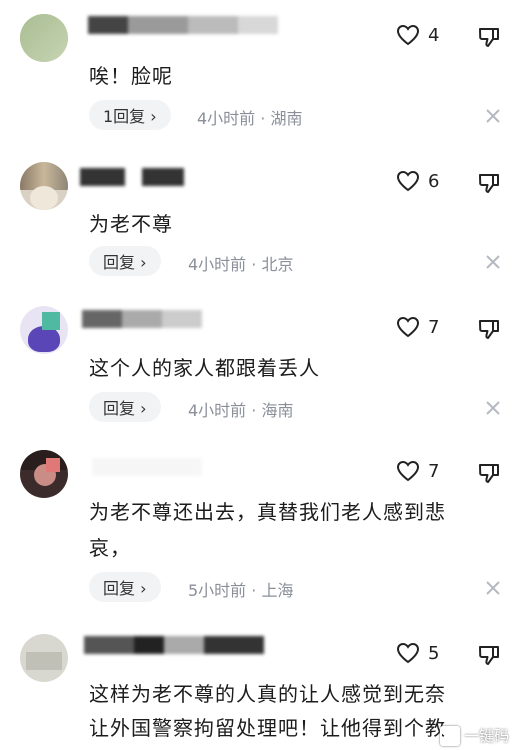  I want to click on comment-meta: 4小时前 · 海南, so click(241, 410).